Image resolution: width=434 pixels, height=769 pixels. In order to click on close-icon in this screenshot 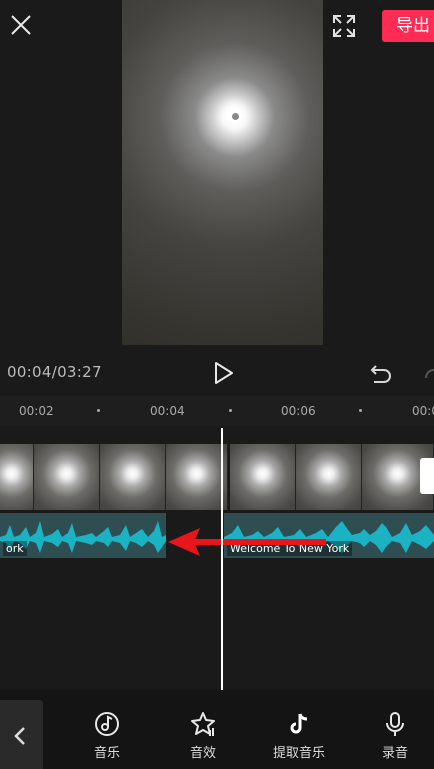, I will do `click(21, 25)`.